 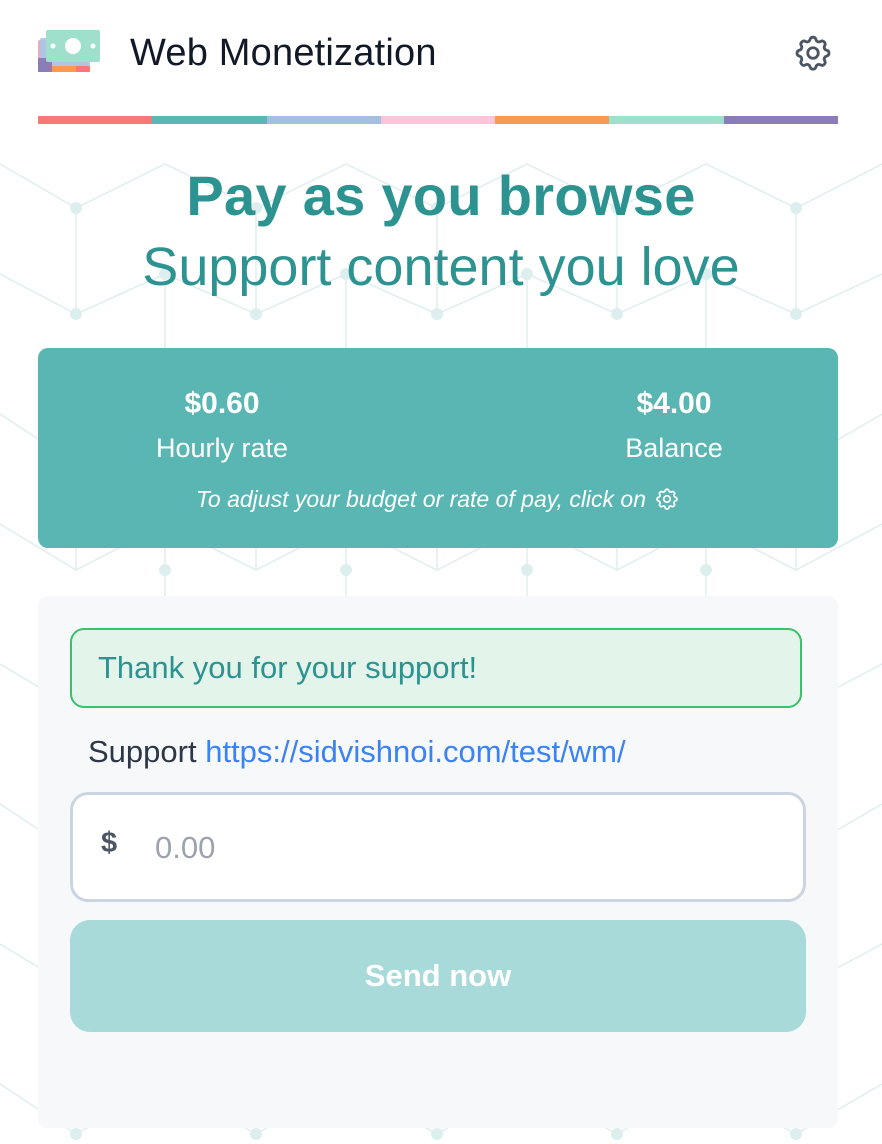 I want to click on success-alert: Thank you for your support!, so click(x=436, y=668).